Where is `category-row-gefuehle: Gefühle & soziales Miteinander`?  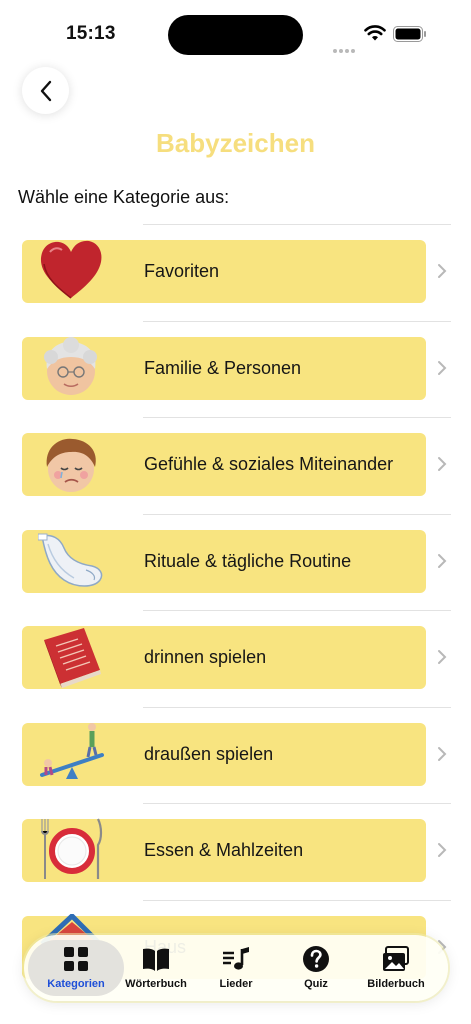 category-row-gefuehle: Gefühle & soziales Miteinander is located at coordinates (235, 465).